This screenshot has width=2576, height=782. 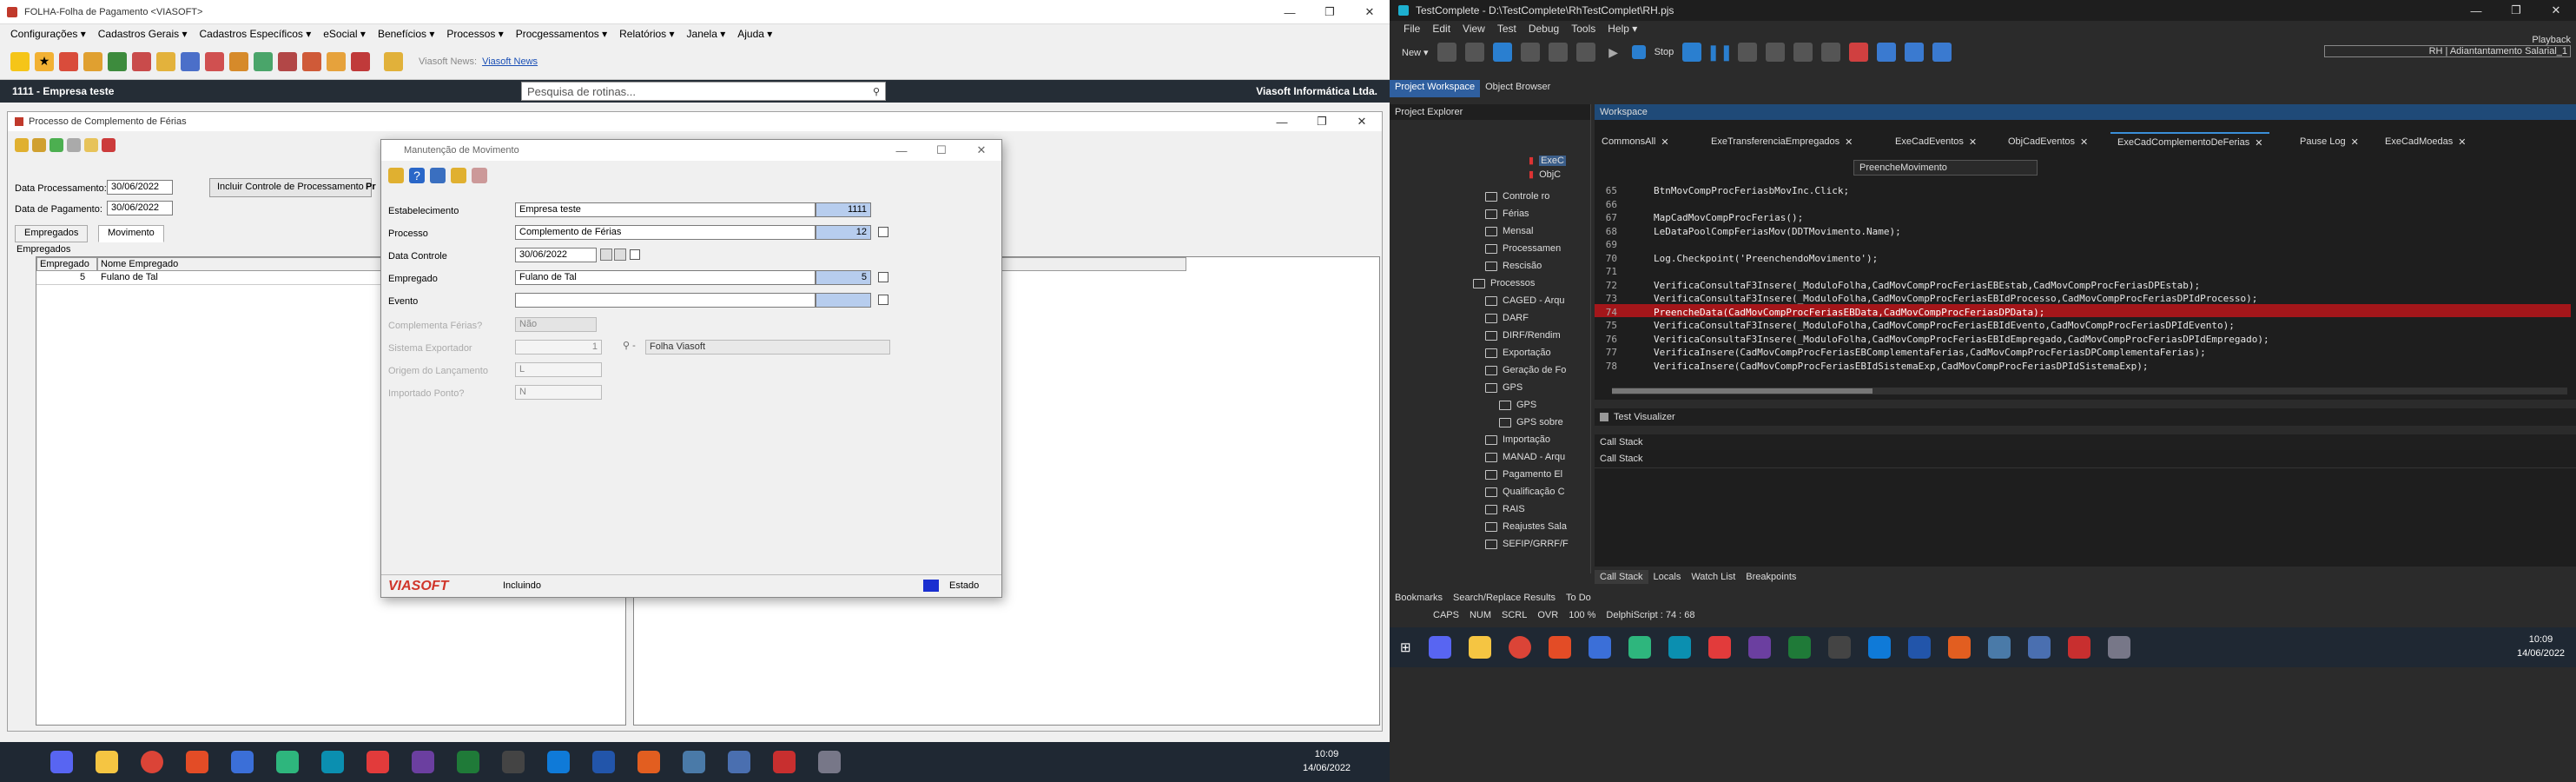 What do you see at coordinates (1517, 439) in the screenshot?
I see `tree-item: Importação` at bounding box center [1517, 439].